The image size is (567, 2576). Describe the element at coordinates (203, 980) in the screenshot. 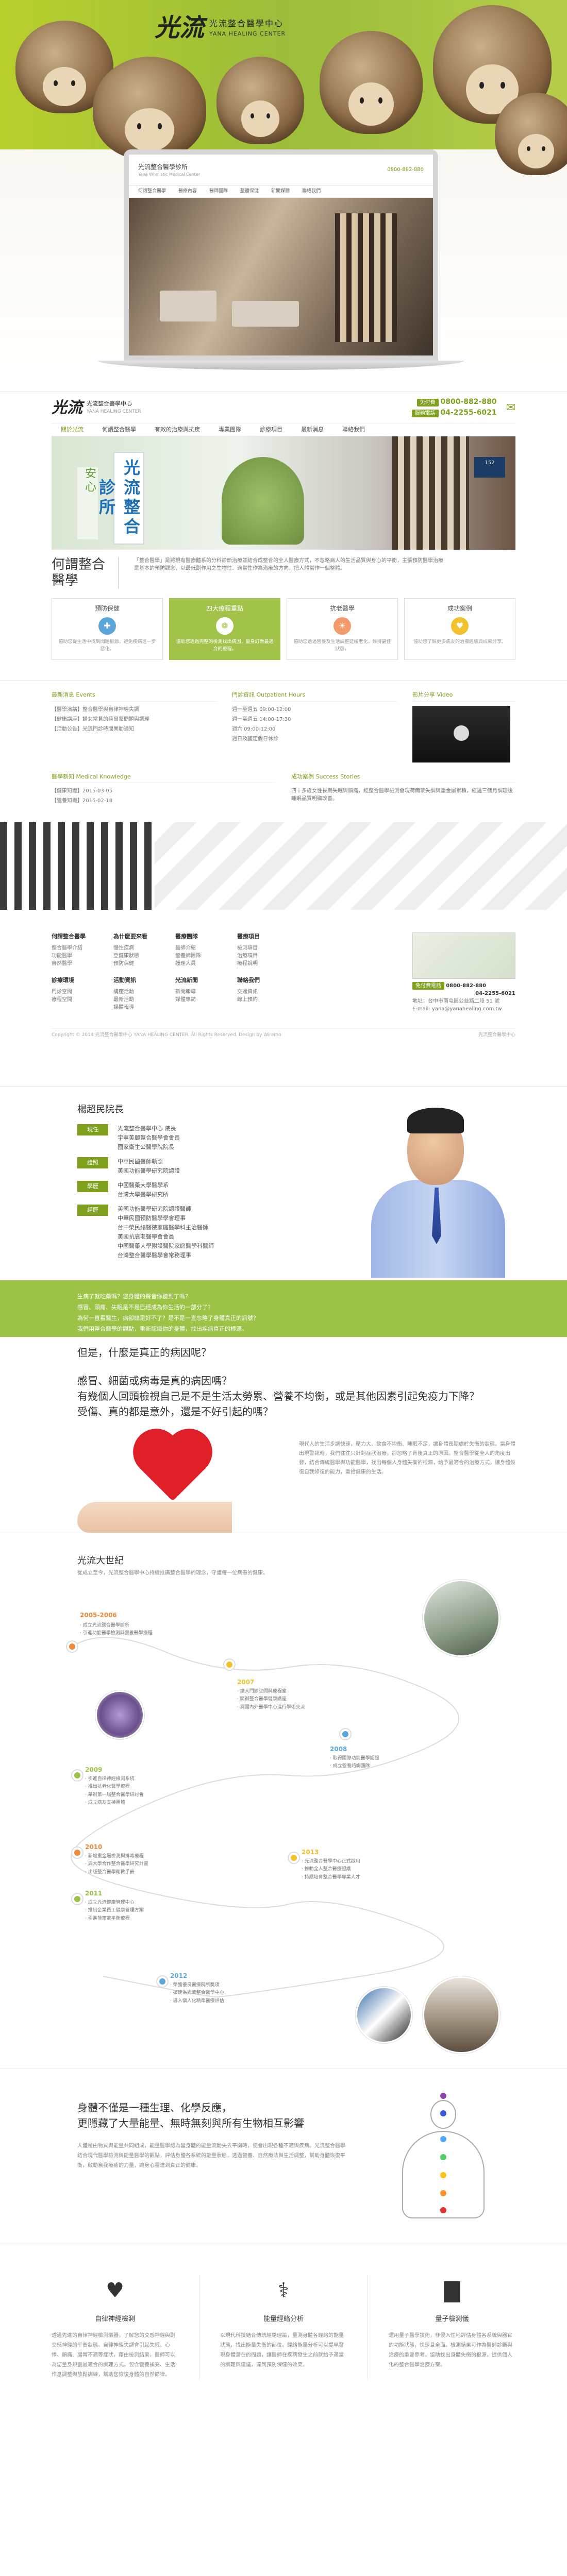

I see `footer-col-title: 光流新聞` at that location.